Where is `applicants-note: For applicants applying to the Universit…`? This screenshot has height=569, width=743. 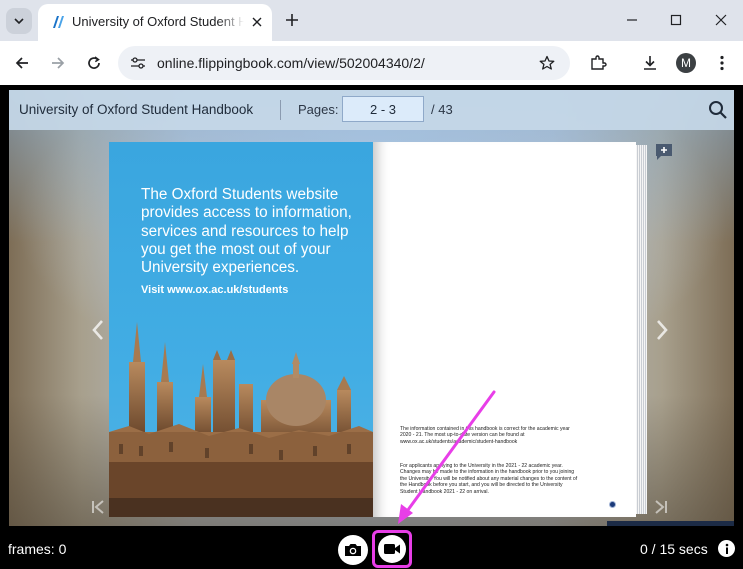 applicants-note: For applicants applying to the Universit… is located at coordinates (489, 479).